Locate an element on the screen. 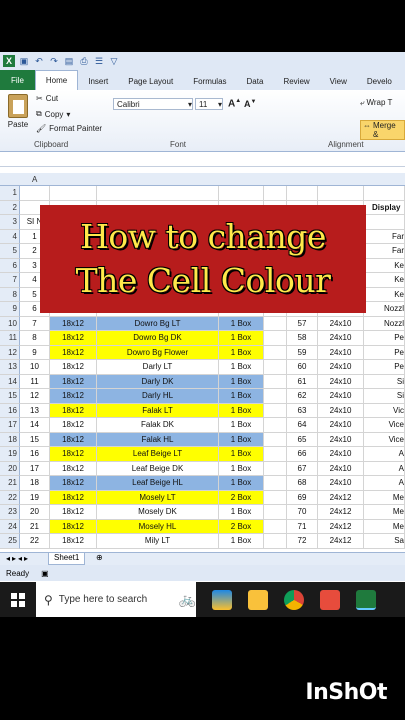  tab-developer: Develo is located at coordinates (379, 81).